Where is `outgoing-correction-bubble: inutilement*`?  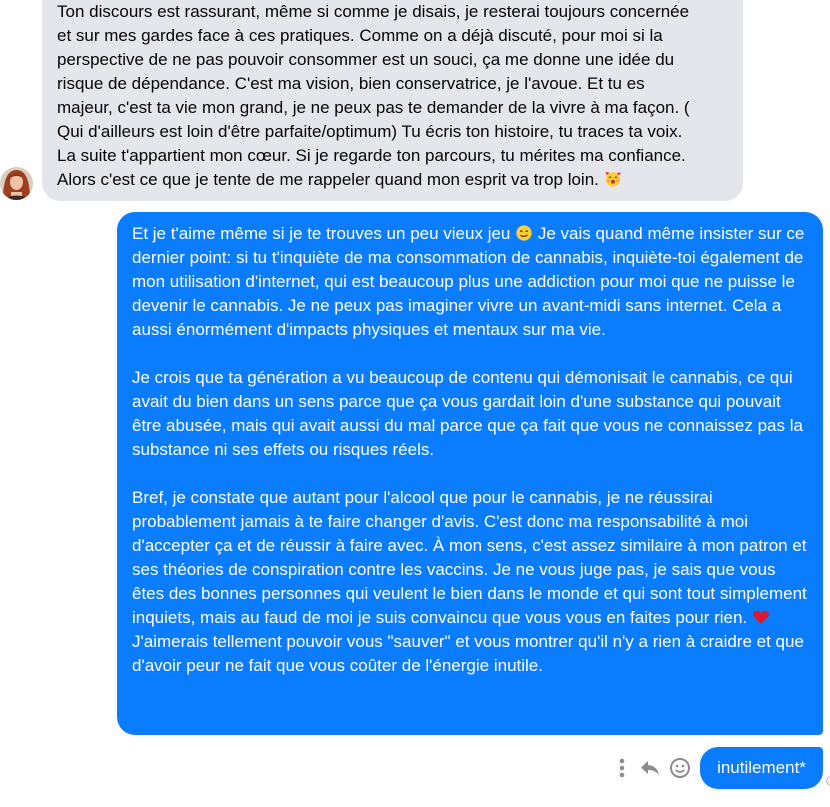 outgoing-correction-bubble: inutilement* is located at coordinates (761, 768).